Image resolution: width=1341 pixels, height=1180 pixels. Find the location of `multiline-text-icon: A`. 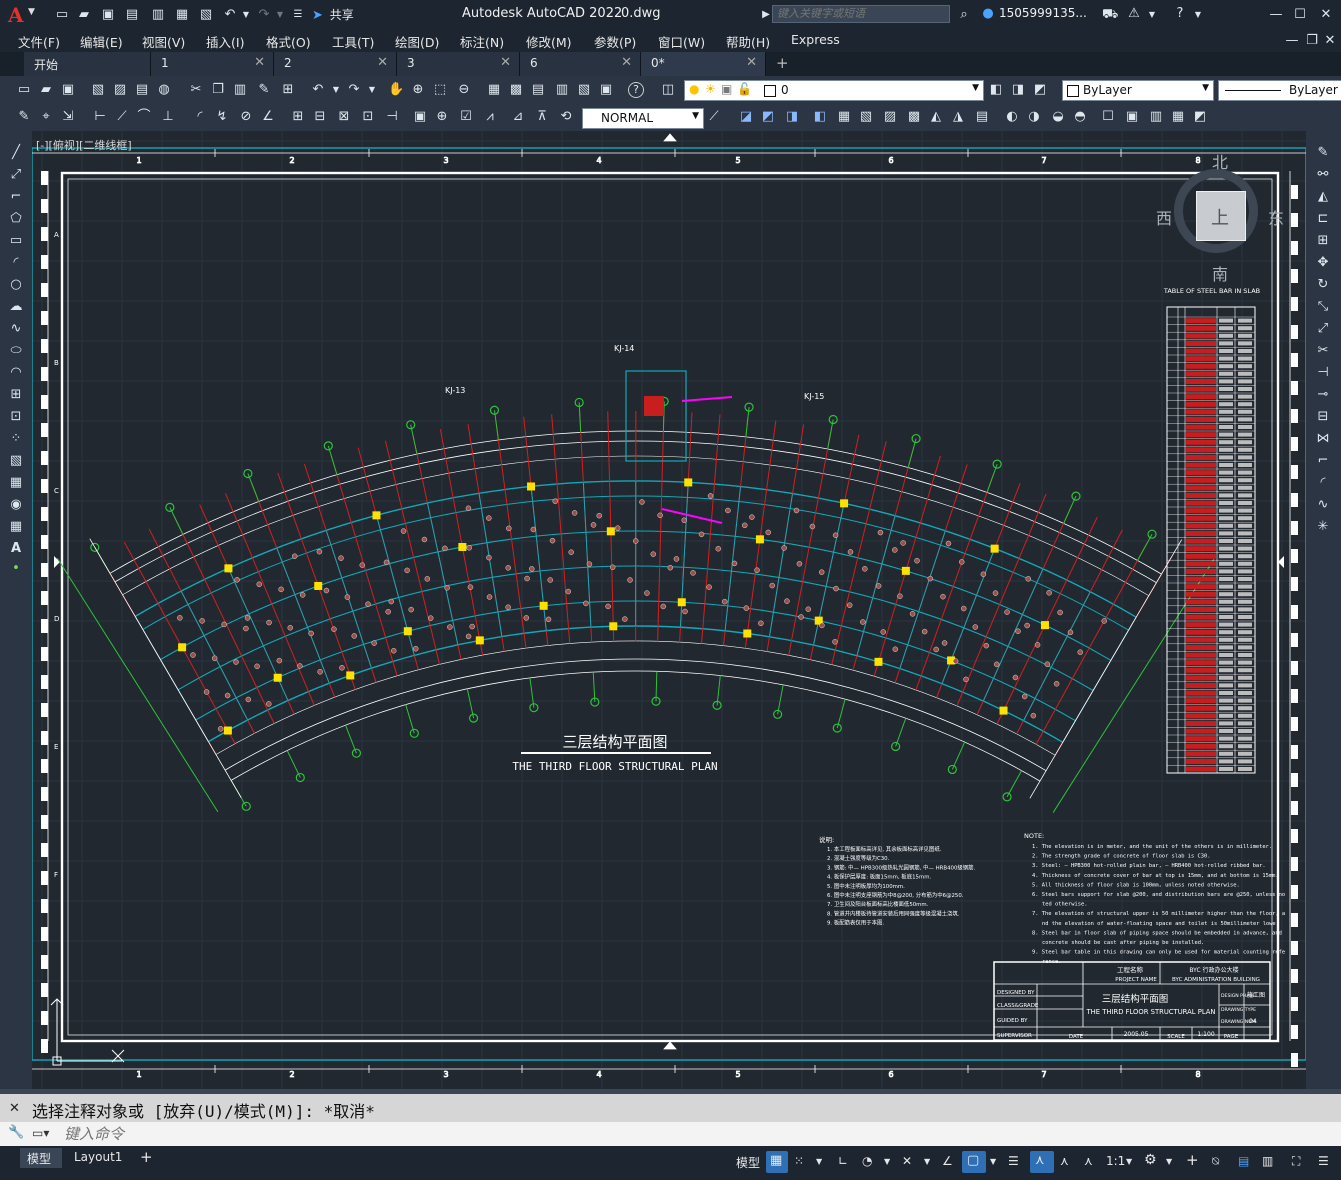

multiline-text-icon: A is located at coordinates (16, 549).